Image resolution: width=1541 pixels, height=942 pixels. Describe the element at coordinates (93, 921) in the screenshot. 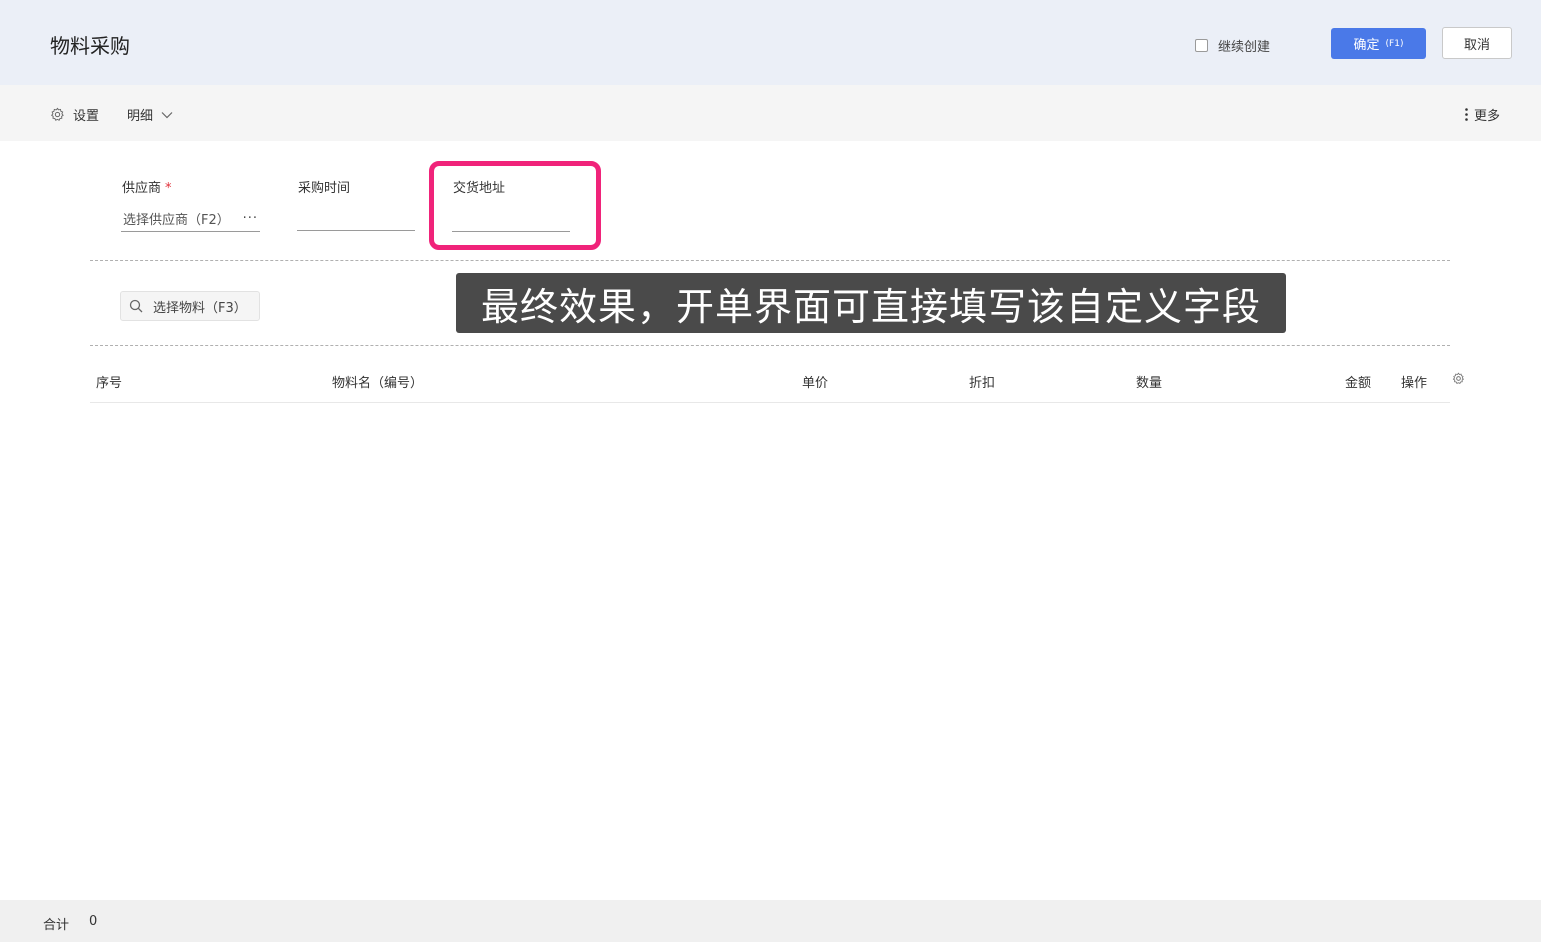

I see `total-value: 0` at that location.